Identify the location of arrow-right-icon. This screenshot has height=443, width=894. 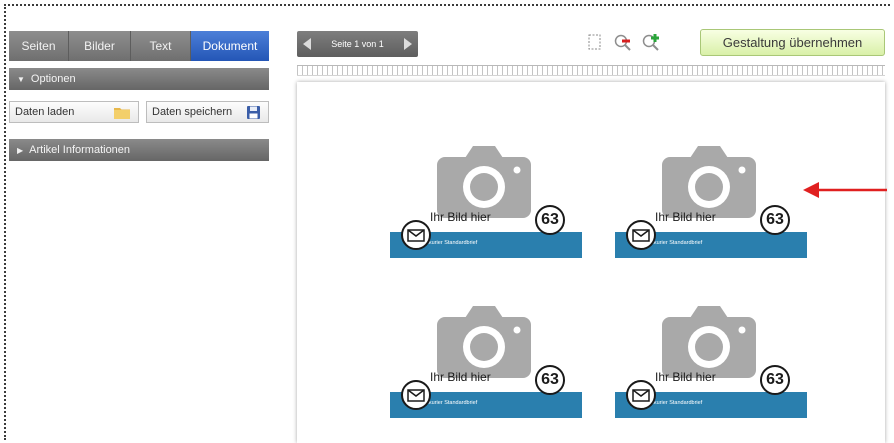
(408, 44).